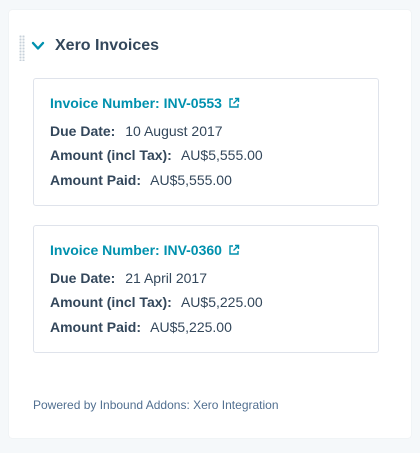 The image size is (420, 453). I want to click on invoice-number-link: Invoice Number: INV-0360, so click(145, 250).